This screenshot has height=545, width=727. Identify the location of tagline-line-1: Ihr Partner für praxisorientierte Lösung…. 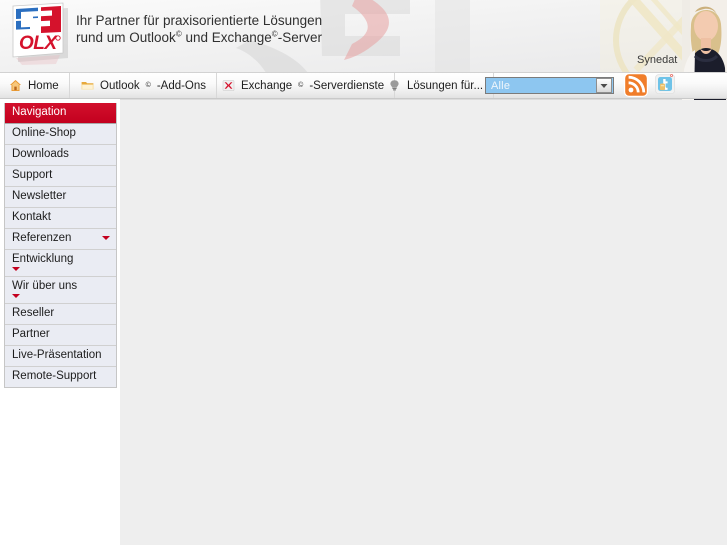
(199, 20).